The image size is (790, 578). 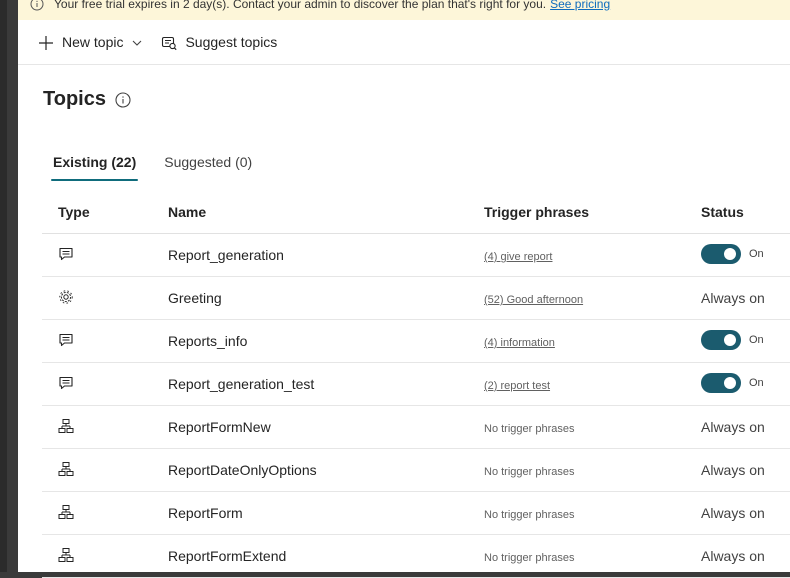 I want to click on header-name: Name, so click(x=326, y=212).